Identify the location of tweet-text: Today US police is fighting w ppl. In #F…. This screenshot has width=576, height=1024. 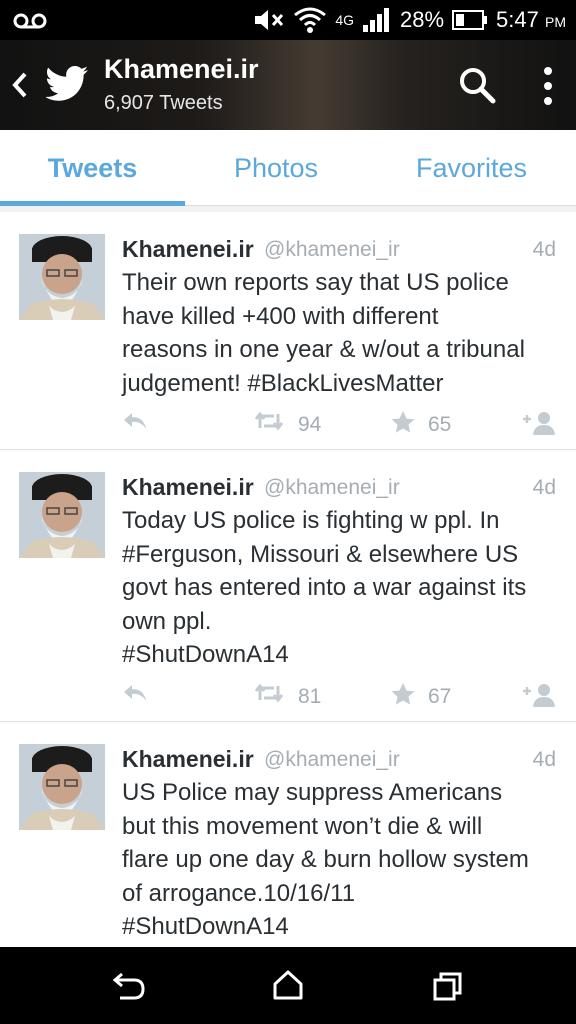
(324, 588).